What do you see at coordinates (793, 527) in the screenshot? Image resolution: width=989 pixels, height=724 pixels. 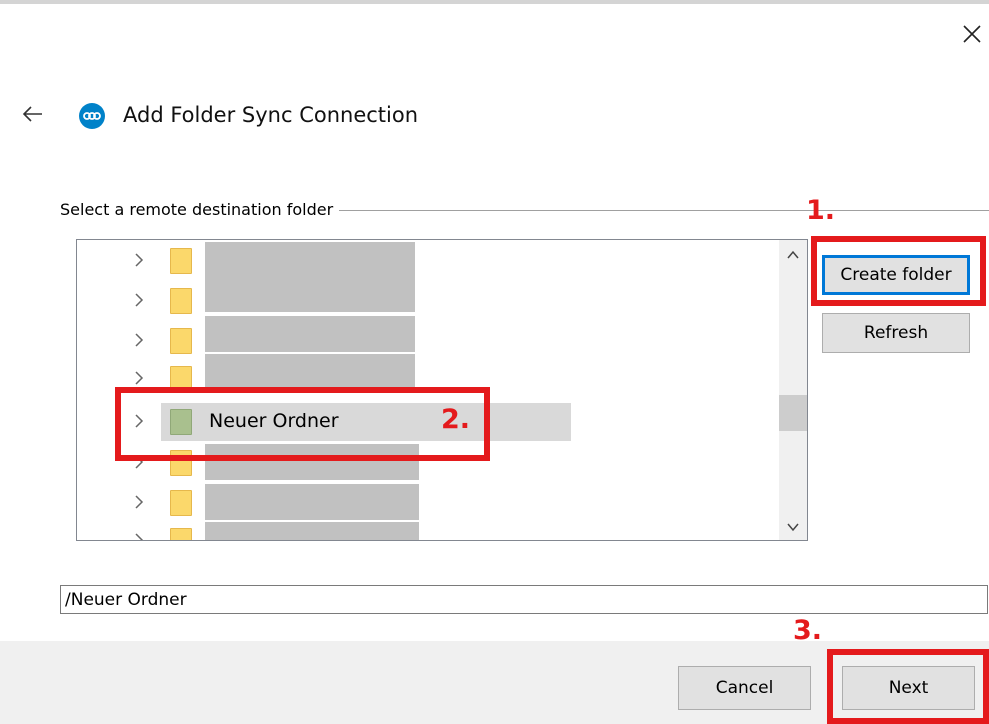 I see `scroll-down-arrow-icon` at bounding box center [793, 527].